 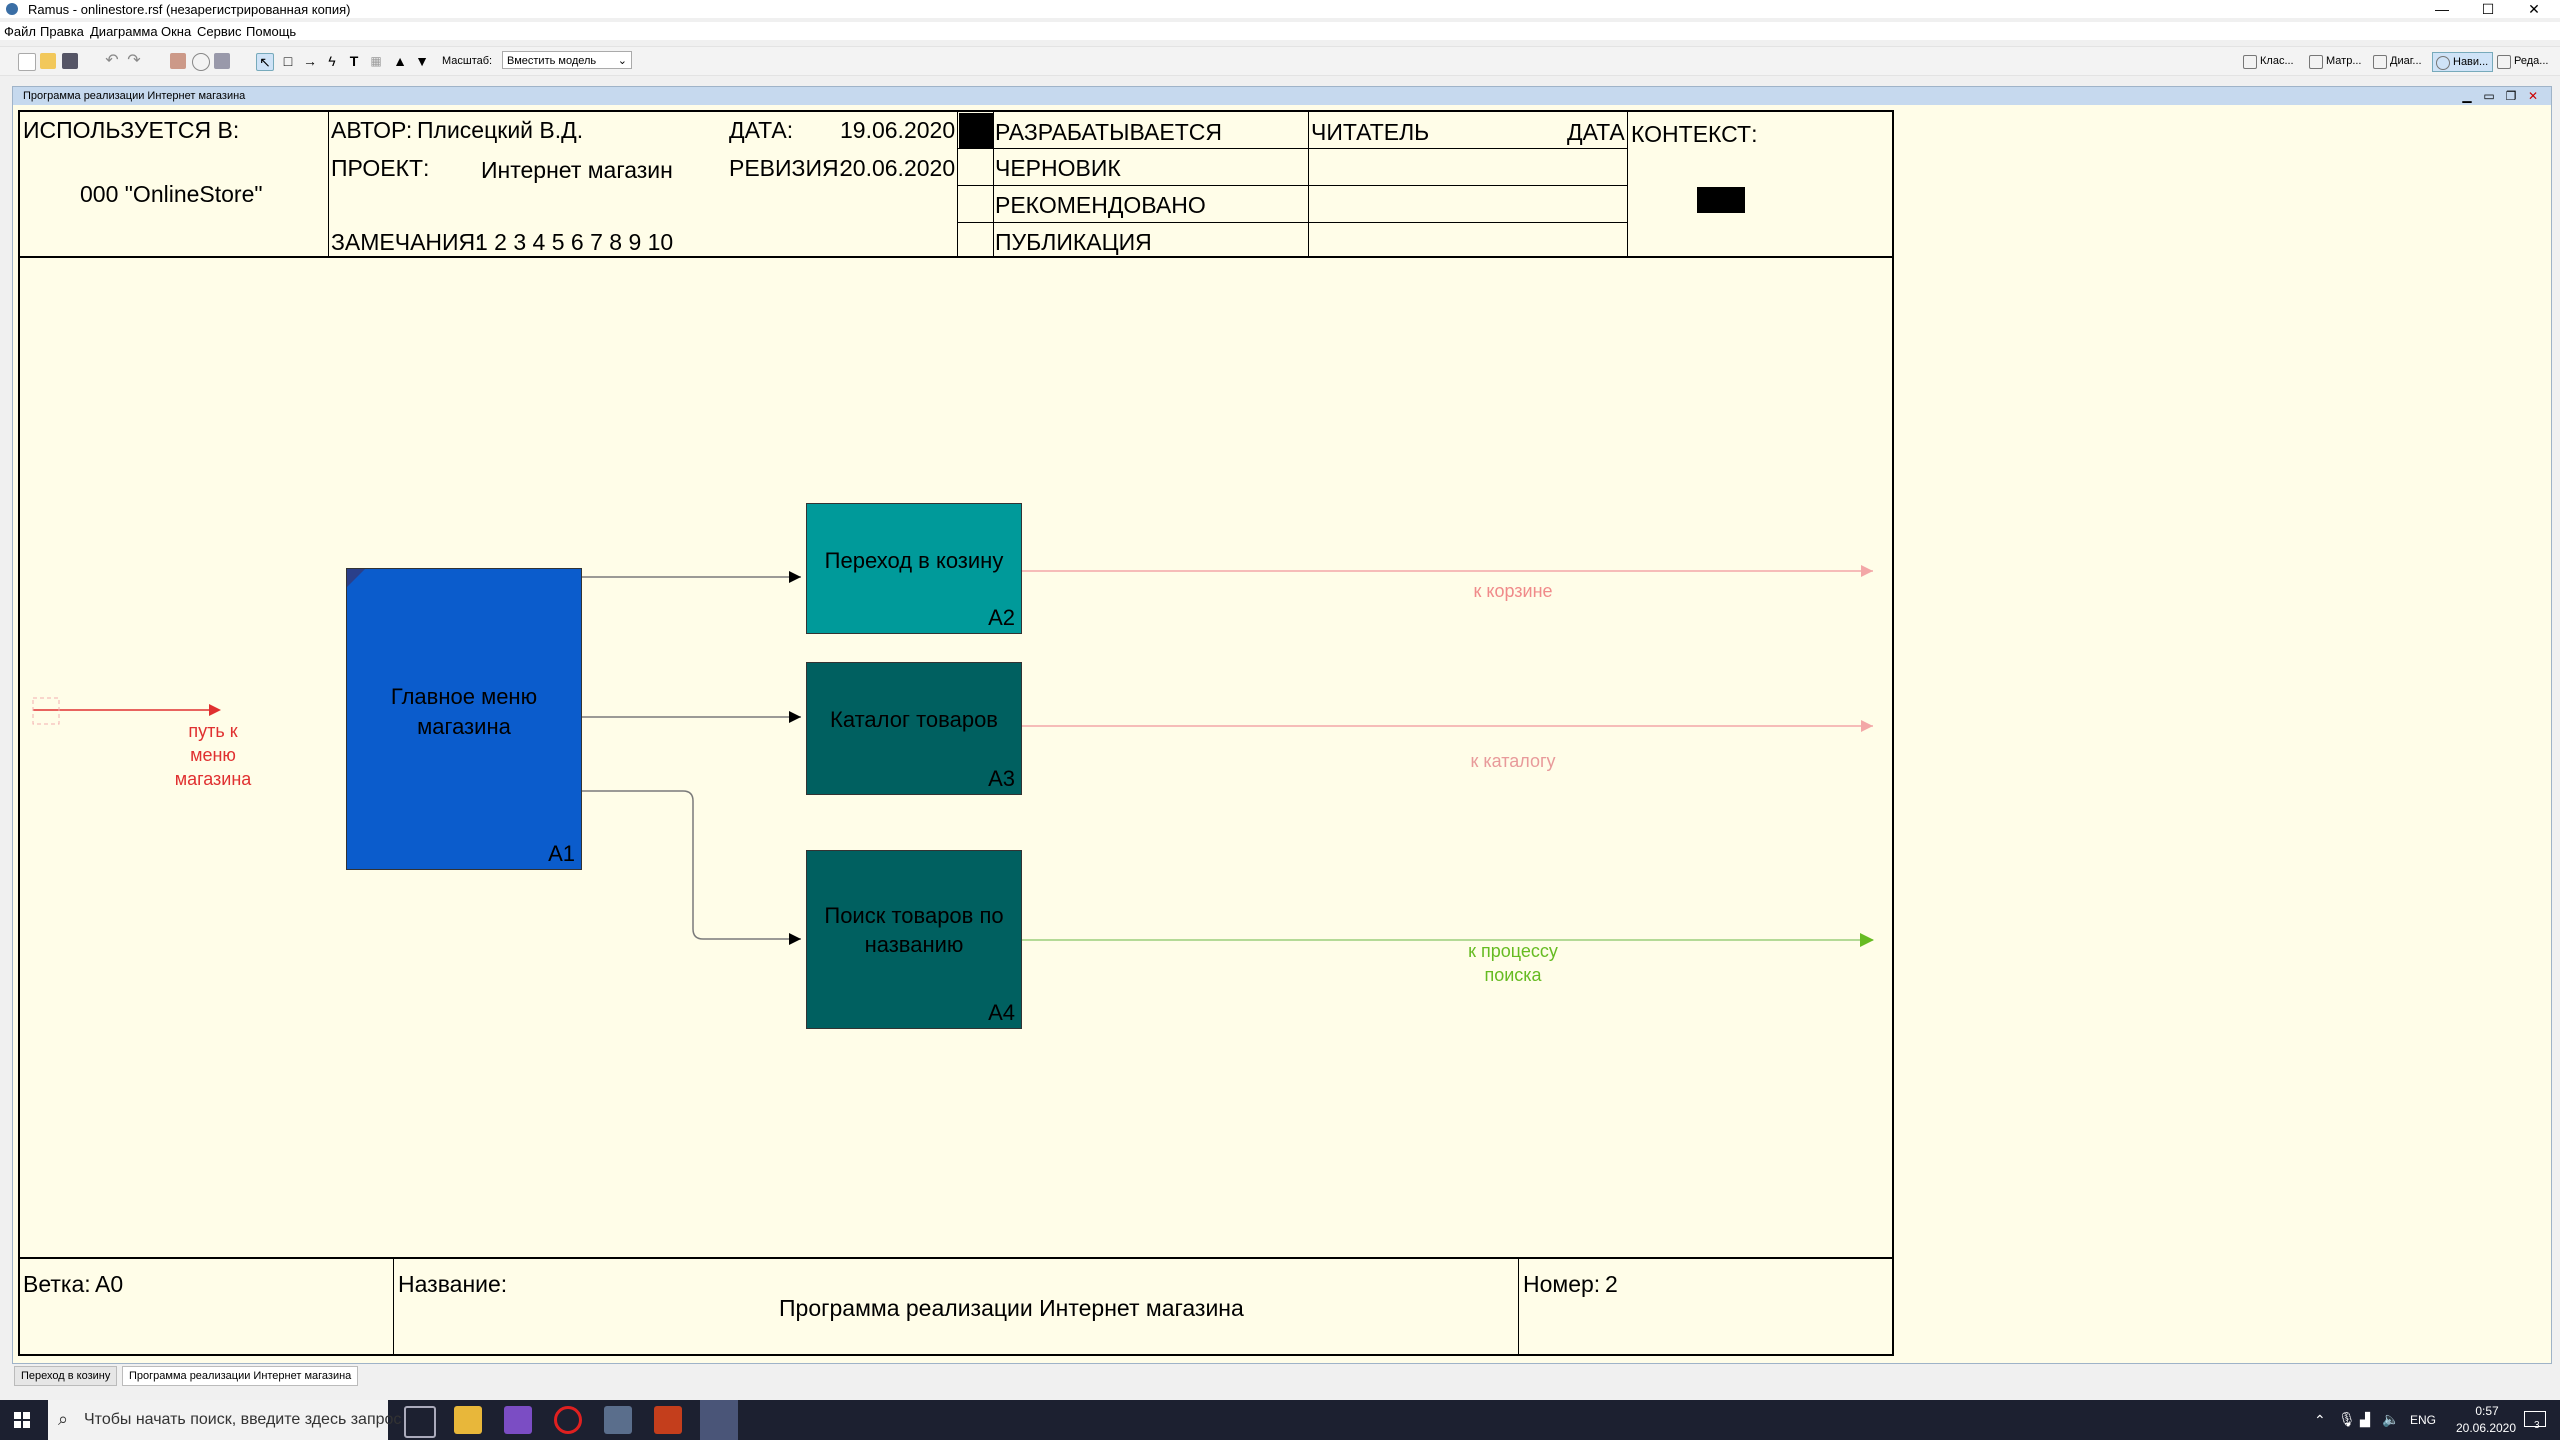 I want to click on editor-icon, so click(x=2504, y=62).